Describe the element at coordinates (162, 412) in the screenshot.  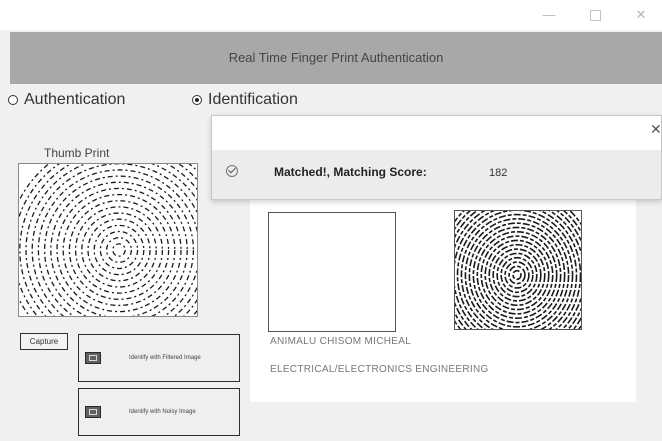
I see `identify-noisy-label: Identify with Noisy Image` at that location.